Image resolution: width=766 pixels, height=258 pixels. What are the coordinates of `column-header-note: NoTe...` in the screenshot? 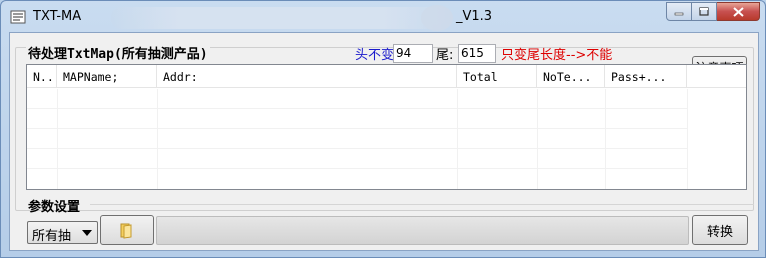 It's located at (571, 76).